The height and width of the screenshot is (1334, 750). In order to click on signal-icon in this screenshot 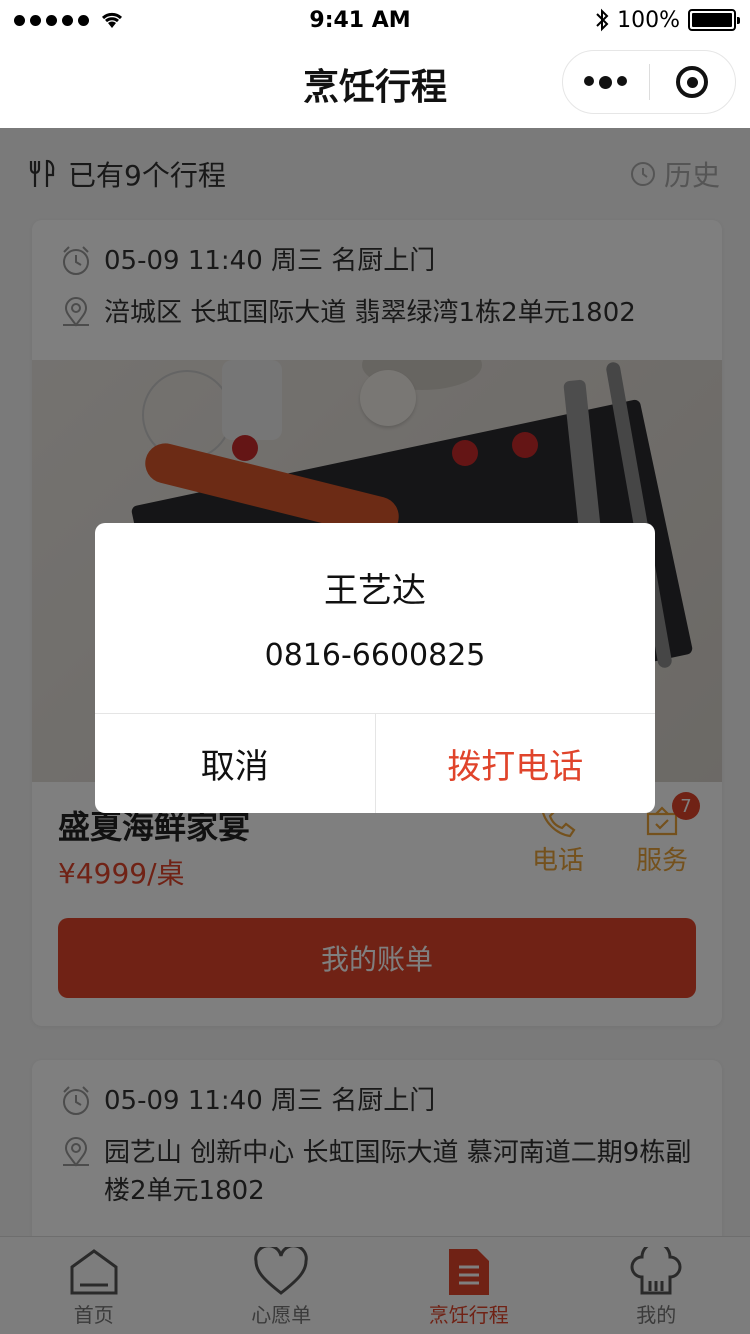, I will do `click(51, 20)`.